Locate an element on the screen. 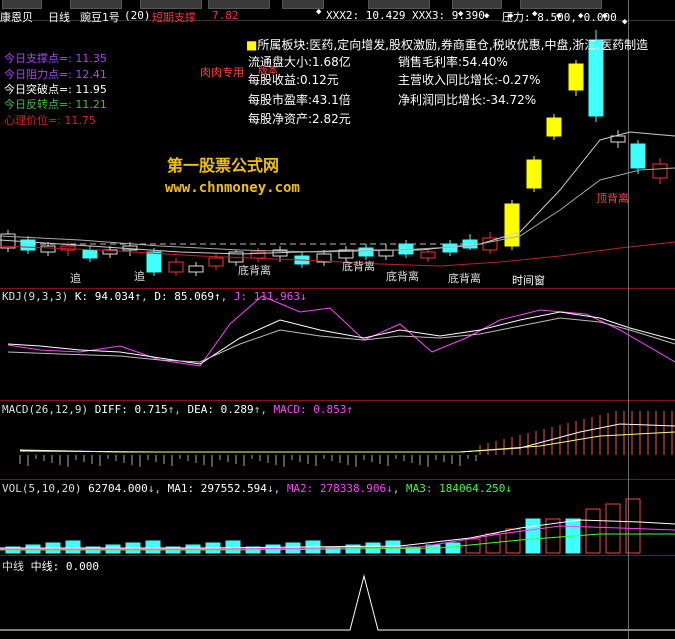 This screenshot has height=639, width=675. level-reversal-value: : 11.21 is located at coordinates (87, 104).